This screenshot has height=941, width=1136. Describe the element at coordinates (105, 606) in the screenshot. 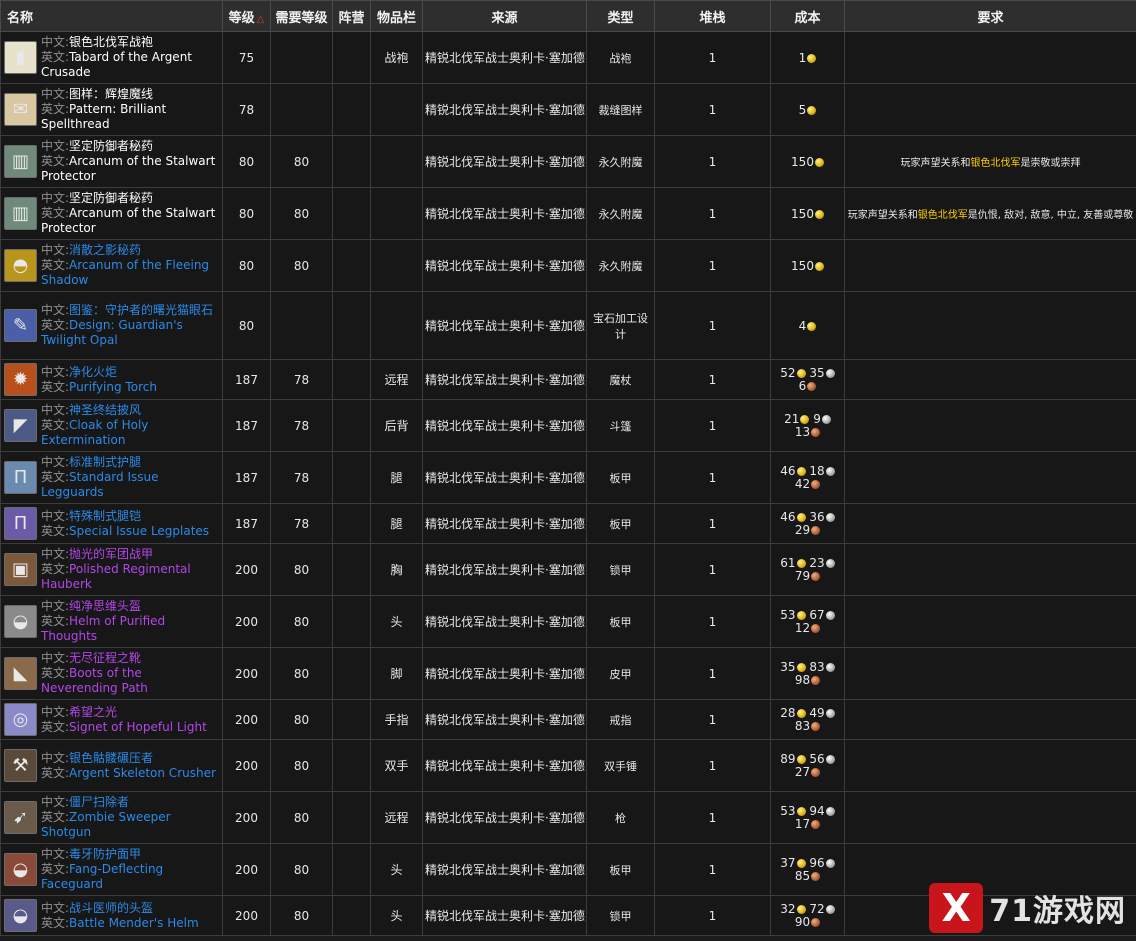

I see `item-name-cn: 纯净思维头盔` at that location.